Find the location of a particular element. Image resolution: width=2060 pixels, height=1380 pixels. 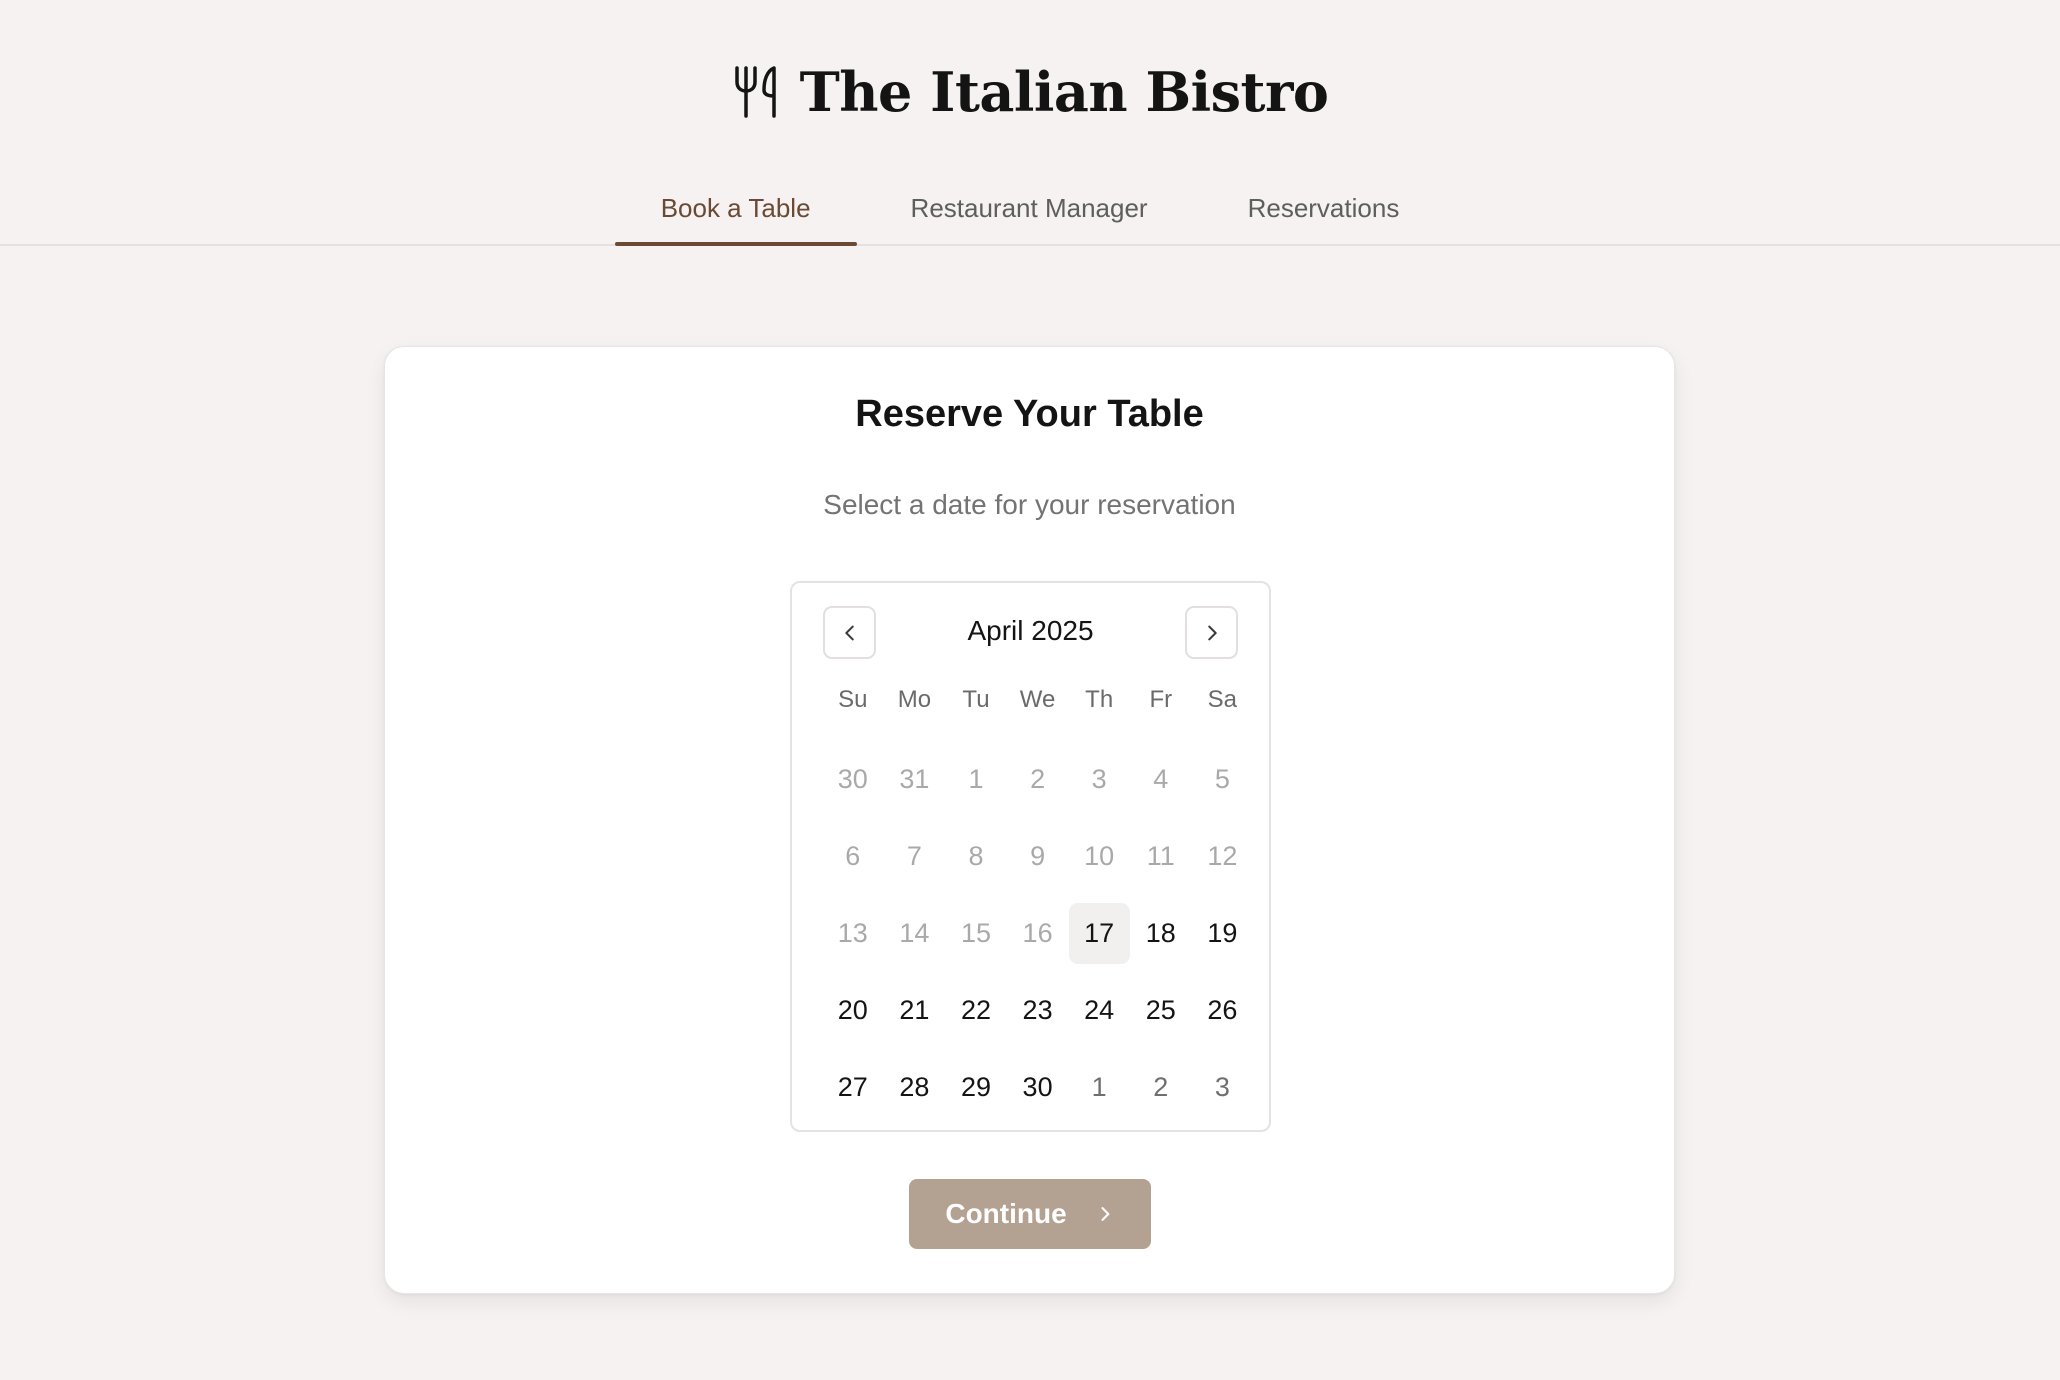

day-number: 8 is located at coordinates (976, 856).